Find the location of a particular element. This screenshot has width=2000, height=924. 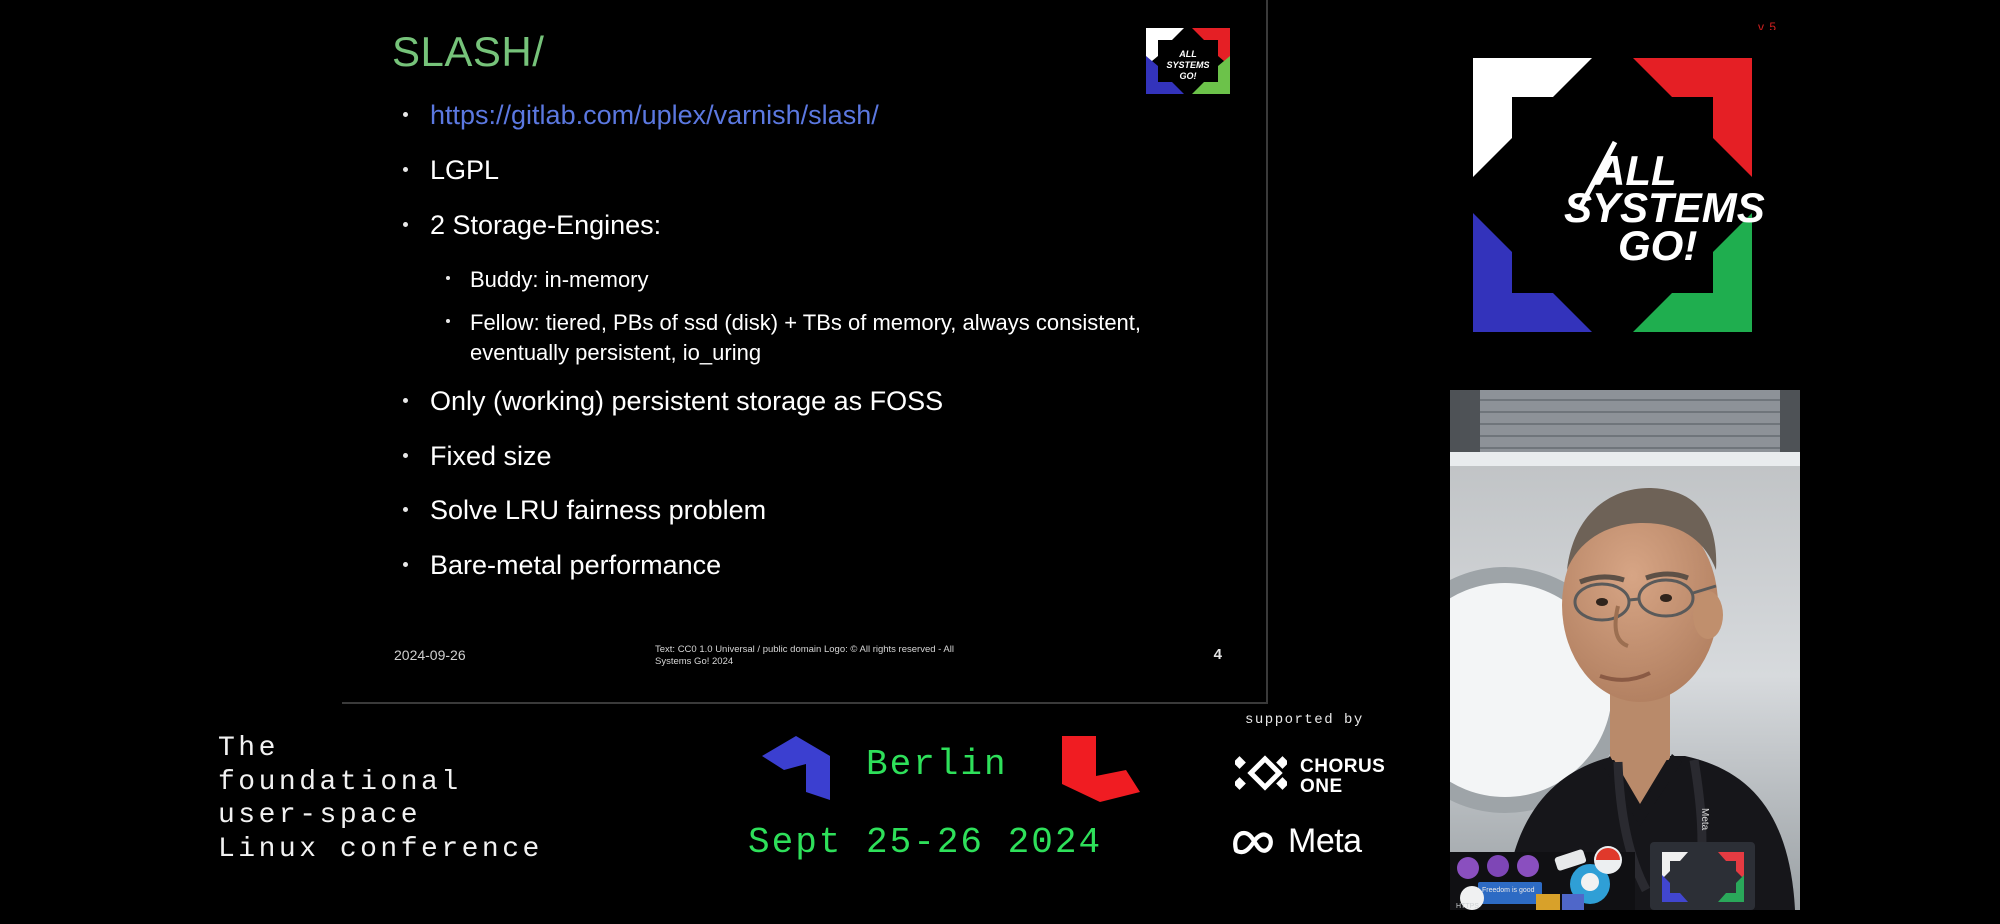

all-systems-go-logo-icon: ALL SYSTEMS GO! is located at coordinates (1188, 61).